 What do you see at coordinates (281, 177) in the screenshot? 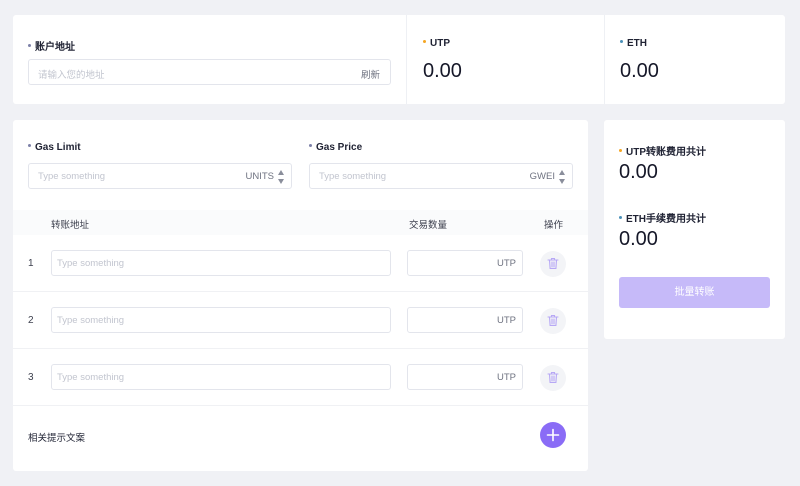
I see `gas-limit-stepper` at bounding box center [281, 177].